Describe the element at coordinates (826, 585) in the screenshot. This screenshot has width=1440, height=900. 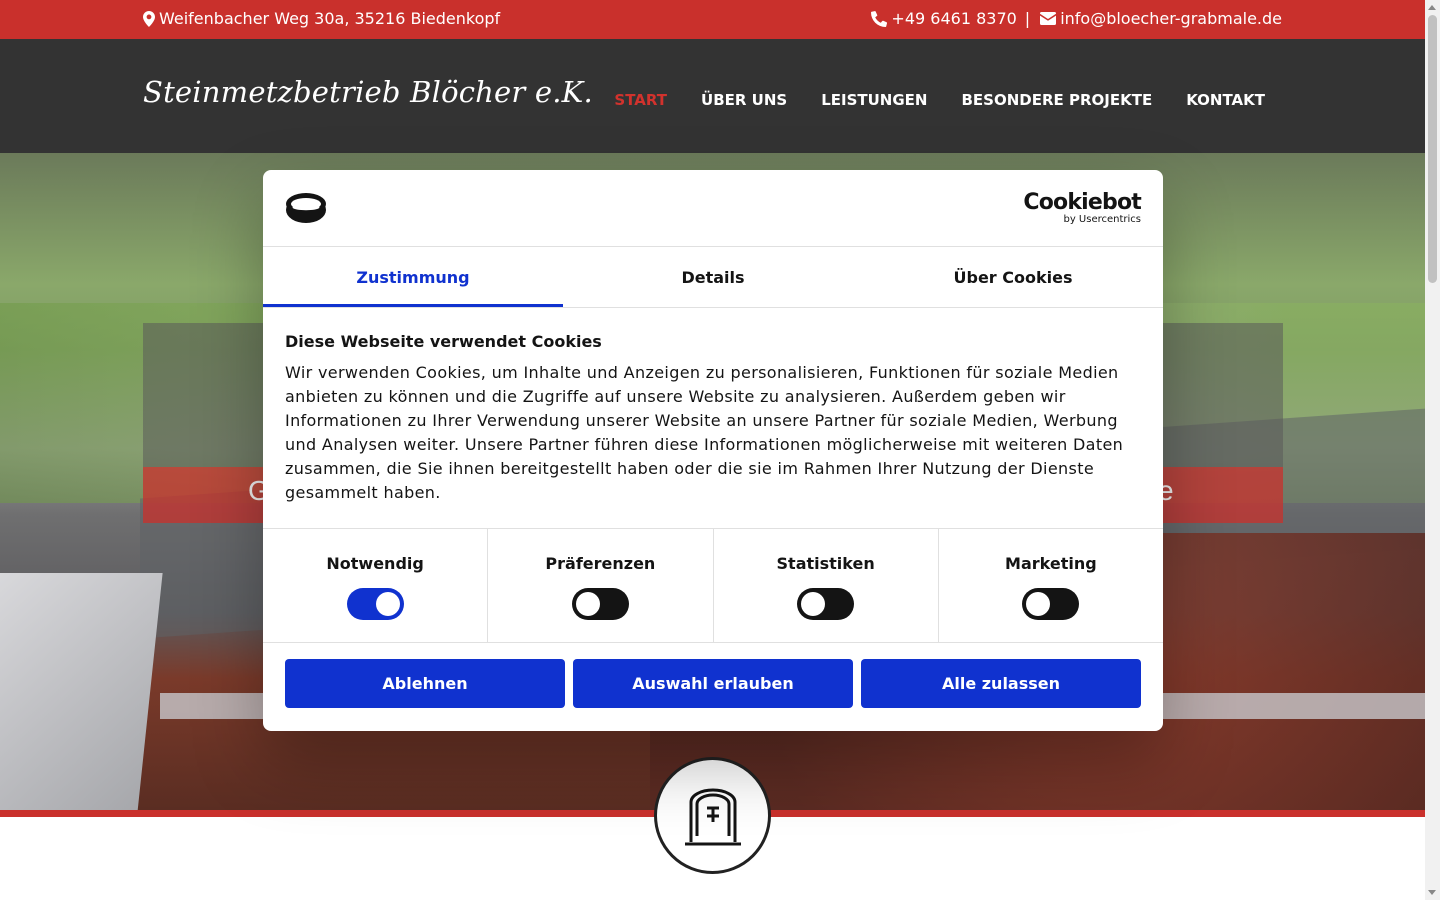
I see `category-statistiken: Statistiken` at that location.